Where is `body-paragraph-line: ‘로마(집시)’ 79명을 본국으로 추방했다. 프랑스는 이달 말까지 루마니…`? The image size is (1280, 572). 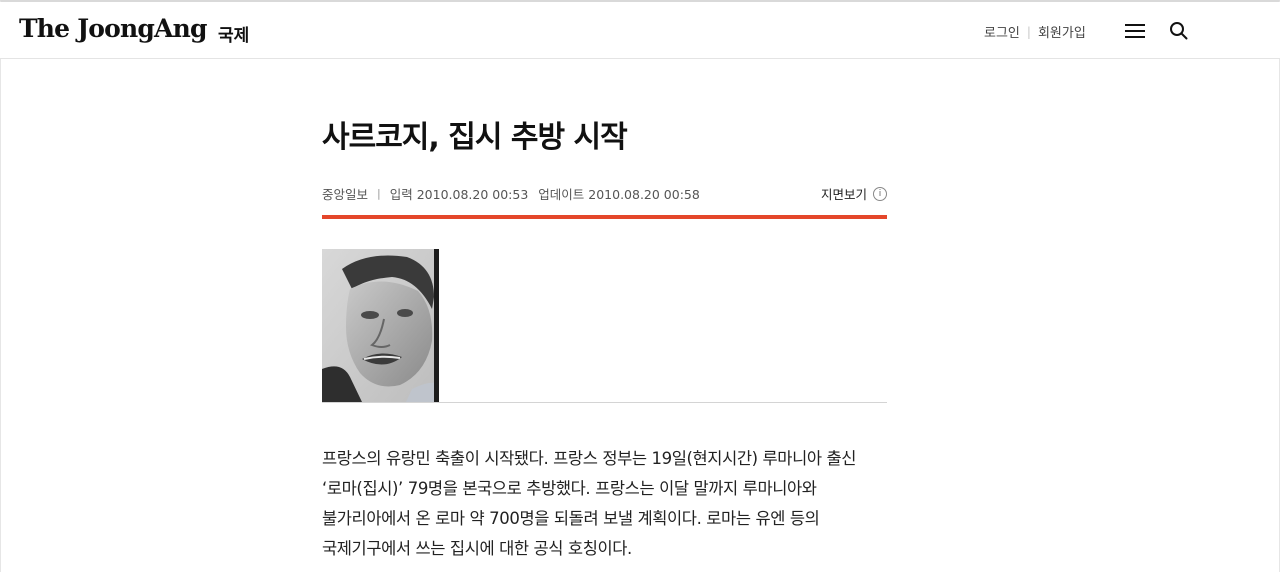
body-paragraph-line: ‘로마(집시)’ 79명을 본국으로 추방했다. 프랑스는 이달 말까지 루마니… is located at coordinates (569, 488).